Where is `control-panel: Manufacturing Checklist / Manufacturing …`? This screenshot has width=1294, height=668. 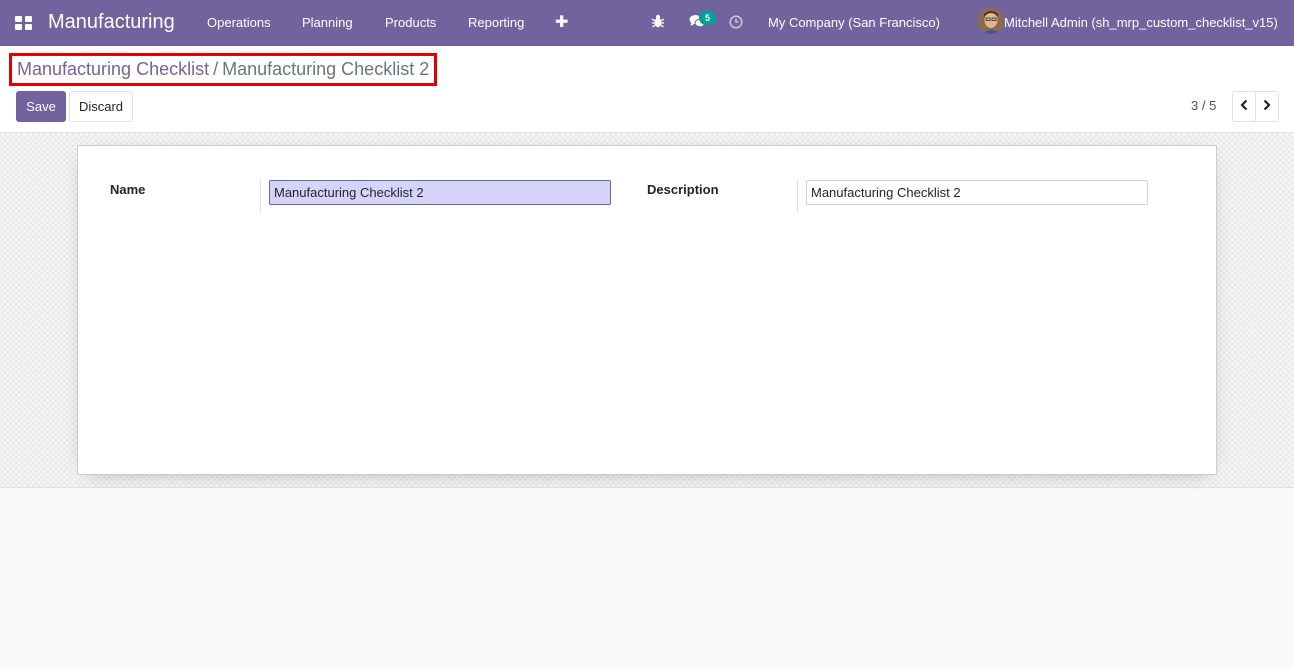 control-panel: Manufacturing Checklist / Manufacturing … is located at coordinates (647, 89).